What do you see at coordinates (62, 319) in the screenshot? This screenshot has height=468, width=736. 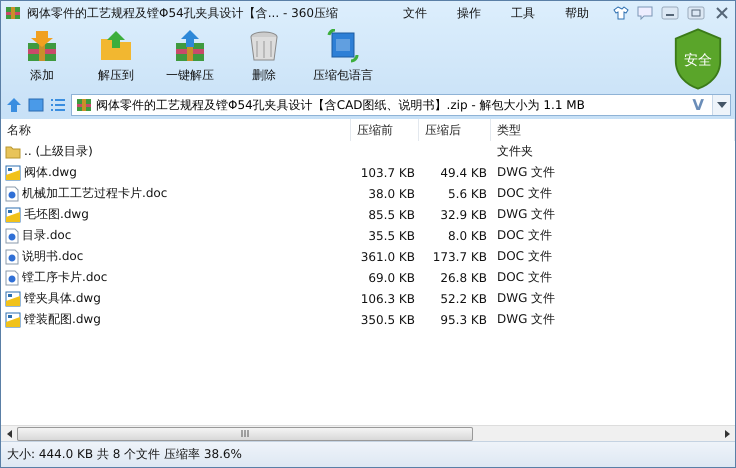 I see `file-name: 镗装配图.dwg` at bounding box center [62, 319].